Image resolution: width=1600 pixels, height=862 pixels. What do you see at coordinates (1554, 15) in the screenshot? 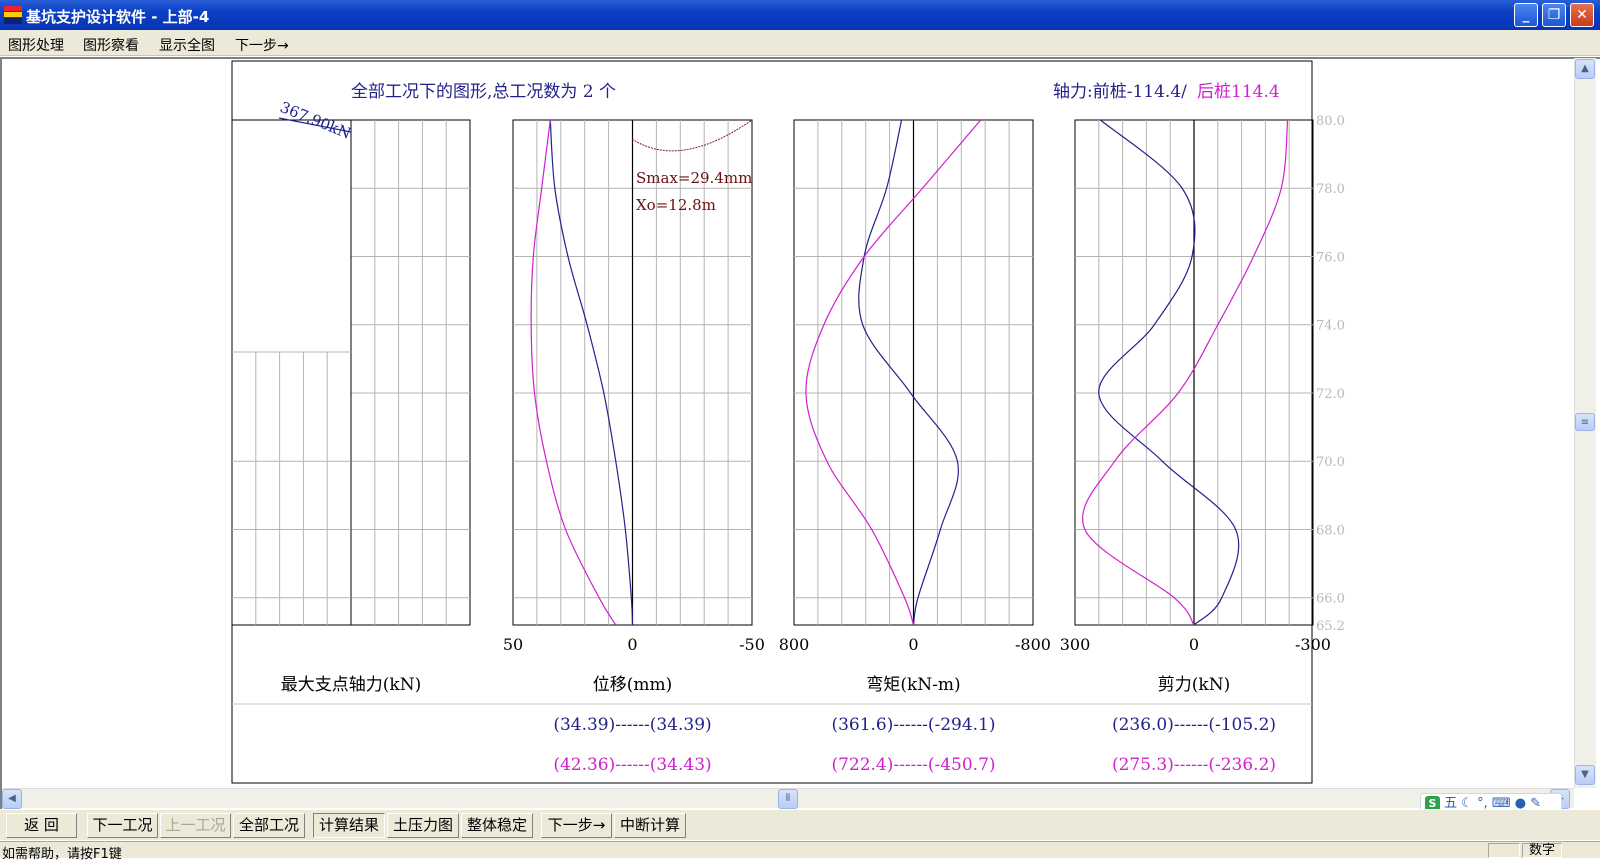
I see `maximize-button: ❐` at bounding box center [1554, 15].